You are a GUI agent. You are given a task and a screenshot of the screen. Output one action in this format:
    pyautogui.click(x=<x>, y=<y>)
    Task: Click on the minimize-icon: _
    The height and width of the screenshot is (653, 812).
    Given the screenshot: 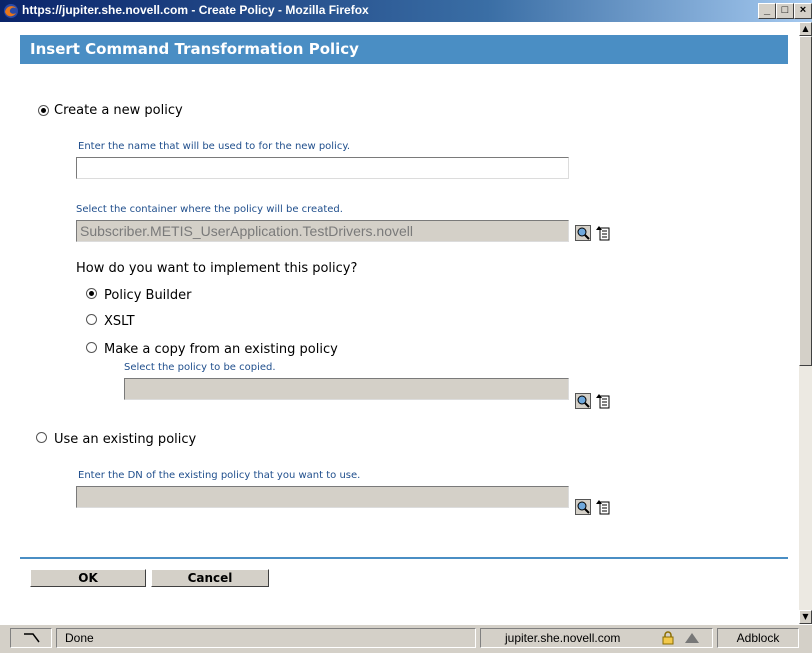 What is the action you would take?
    pyautogui.click(x=767, y=11)
    